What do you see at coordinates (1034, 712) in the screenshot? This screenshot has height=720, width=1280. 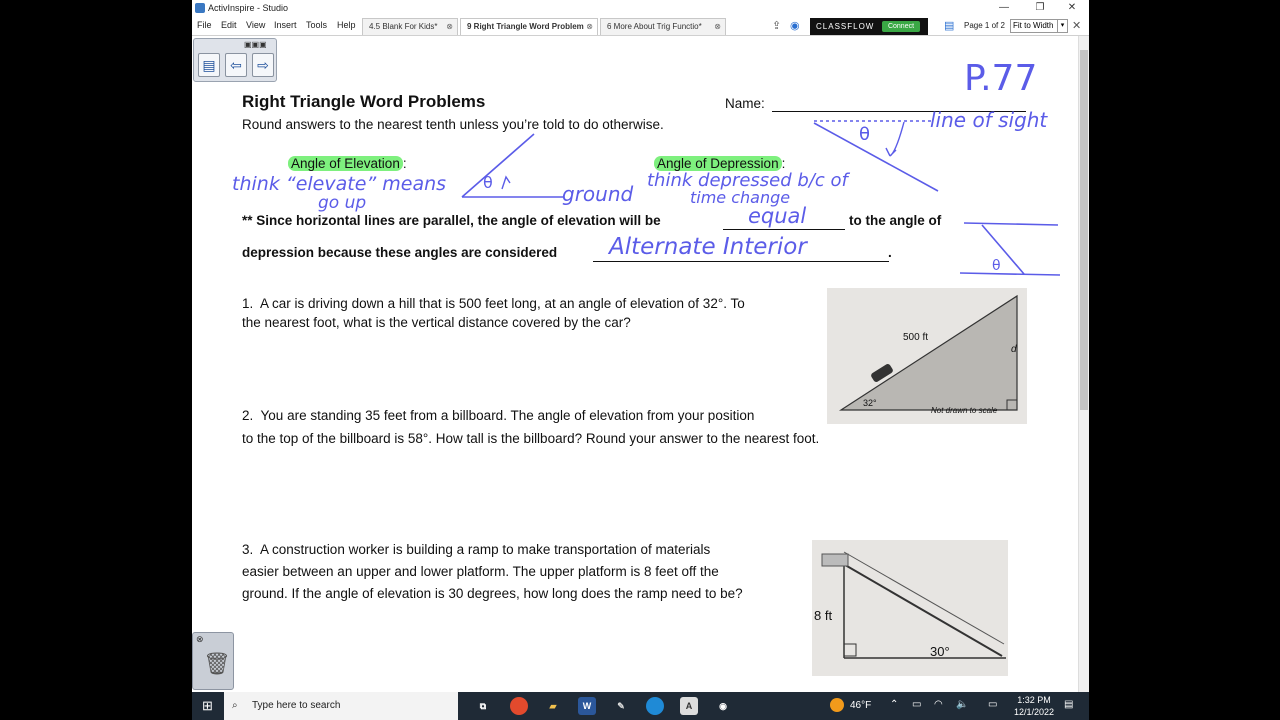 I see `clock-date: 12/1/2022` at bounding box center [1034, 712].